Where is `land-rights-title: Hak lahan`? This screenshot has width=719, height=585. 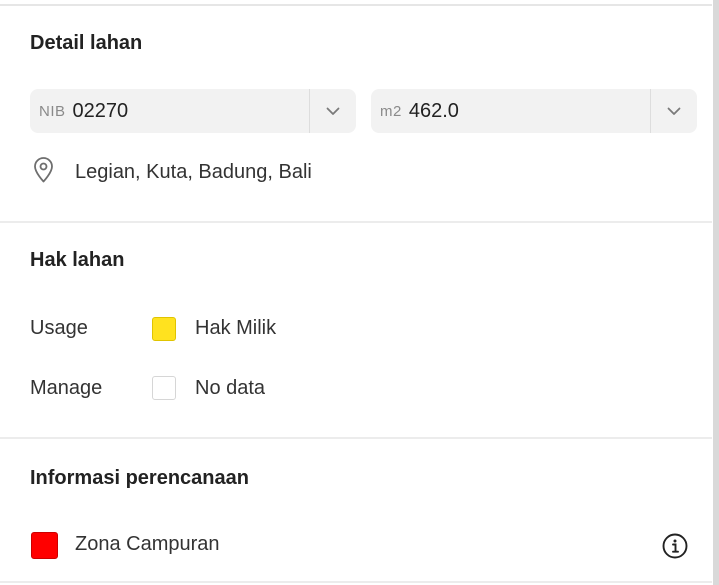 land-rights-title: Hak lahan is located at coordinates (77, 260).